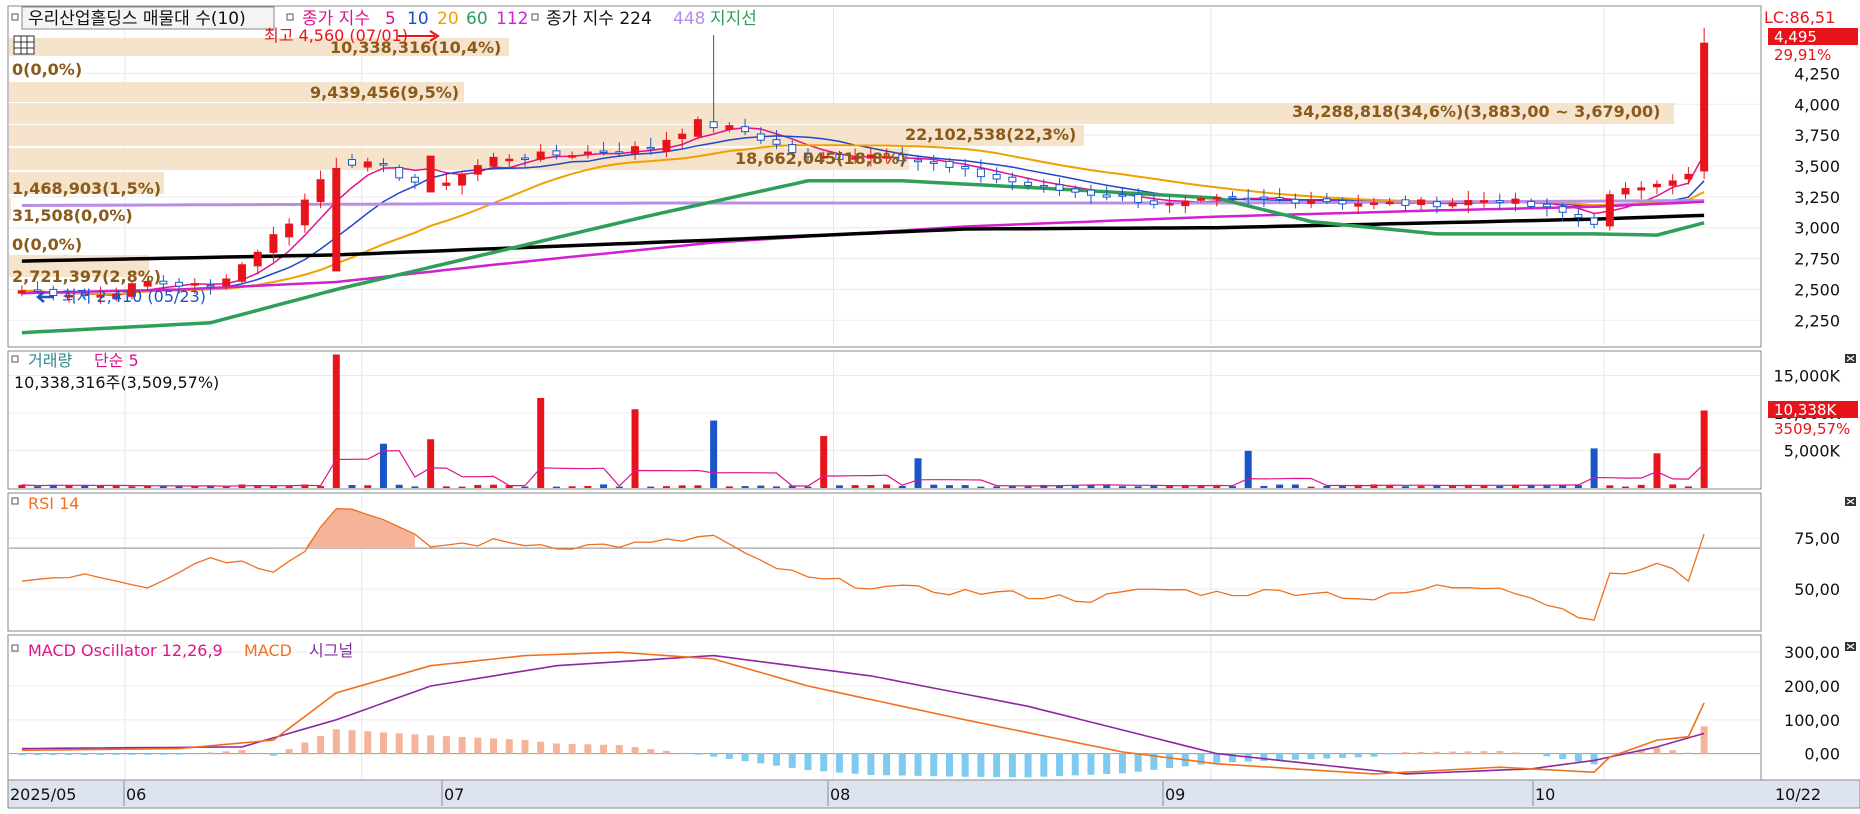 The height and width of the screenshot is (814, 1860). I want to click on y-tick-label: 0,00, so click(1822, 754).